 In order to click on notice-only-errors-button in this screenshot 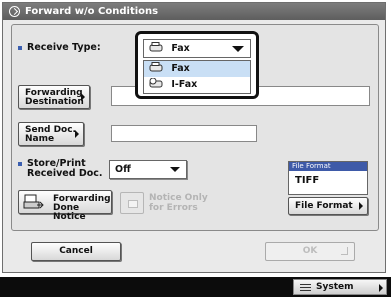, I will do `click(132, 203)`.